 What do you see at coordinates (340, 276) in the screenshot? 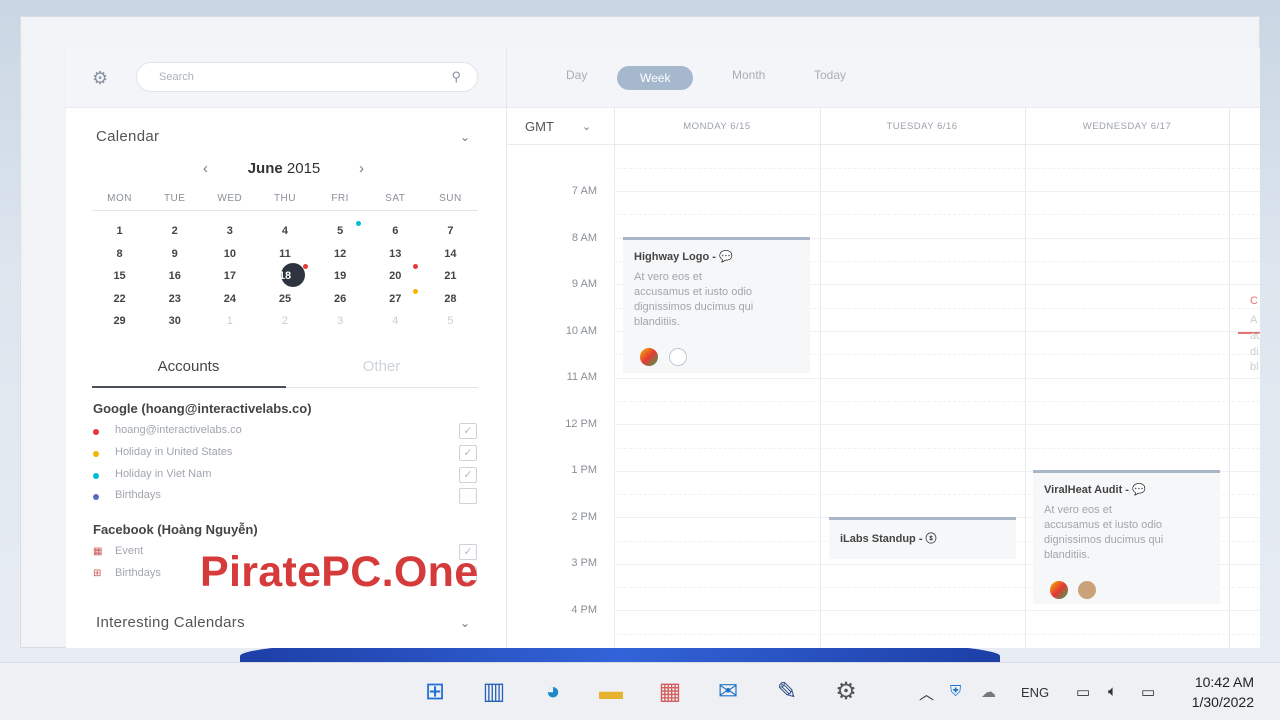
I see `day-cell: 19` at bounding box center [340, 276].